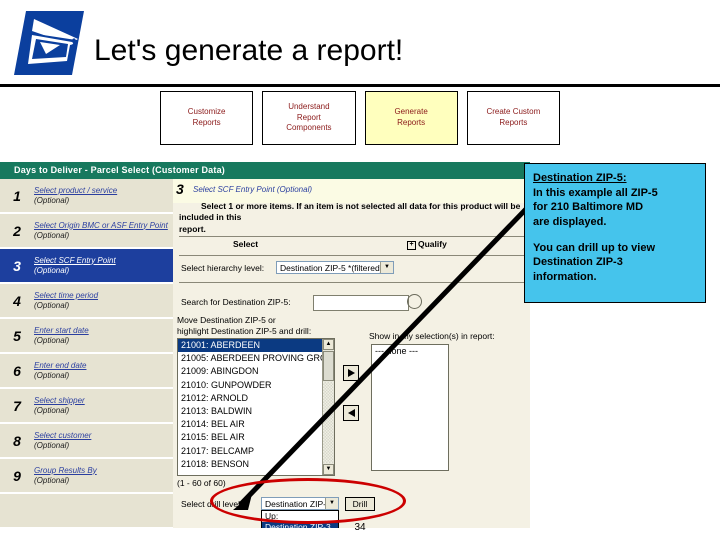 The width and height of the screenshot is (720, 540). What do you see at coordinates (207, 118) in the screenshot?
I see `nav-box-customize-reports: Customize Reports` at bounding box center [207, 118].